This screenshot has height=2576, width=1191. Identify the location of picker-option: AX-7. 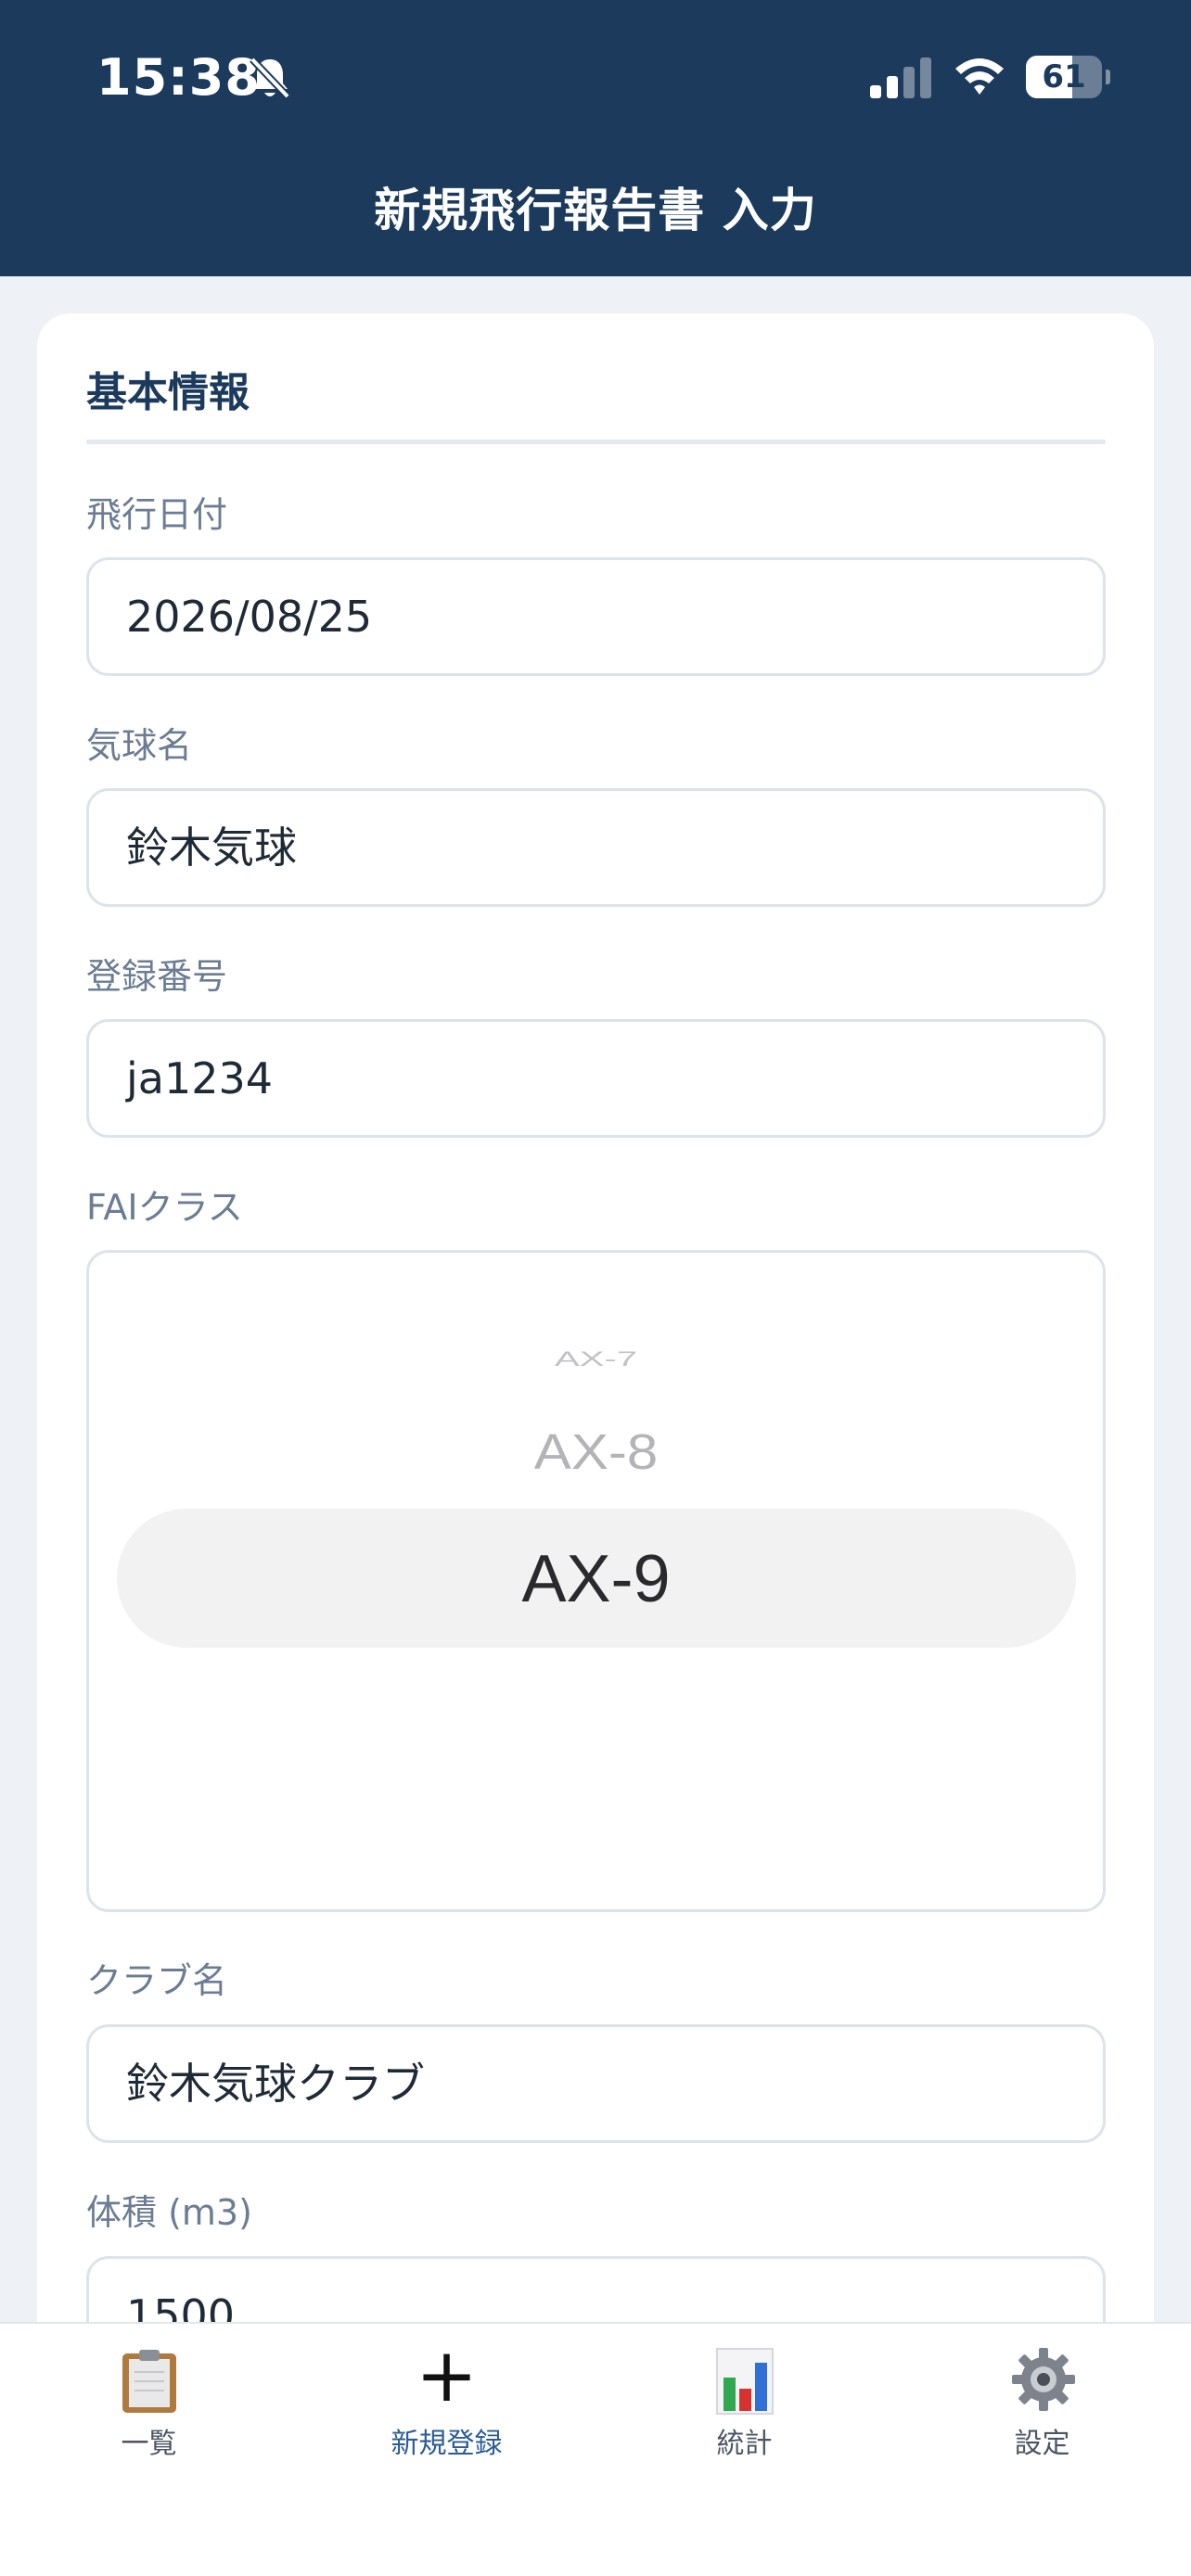
(596, 1359).